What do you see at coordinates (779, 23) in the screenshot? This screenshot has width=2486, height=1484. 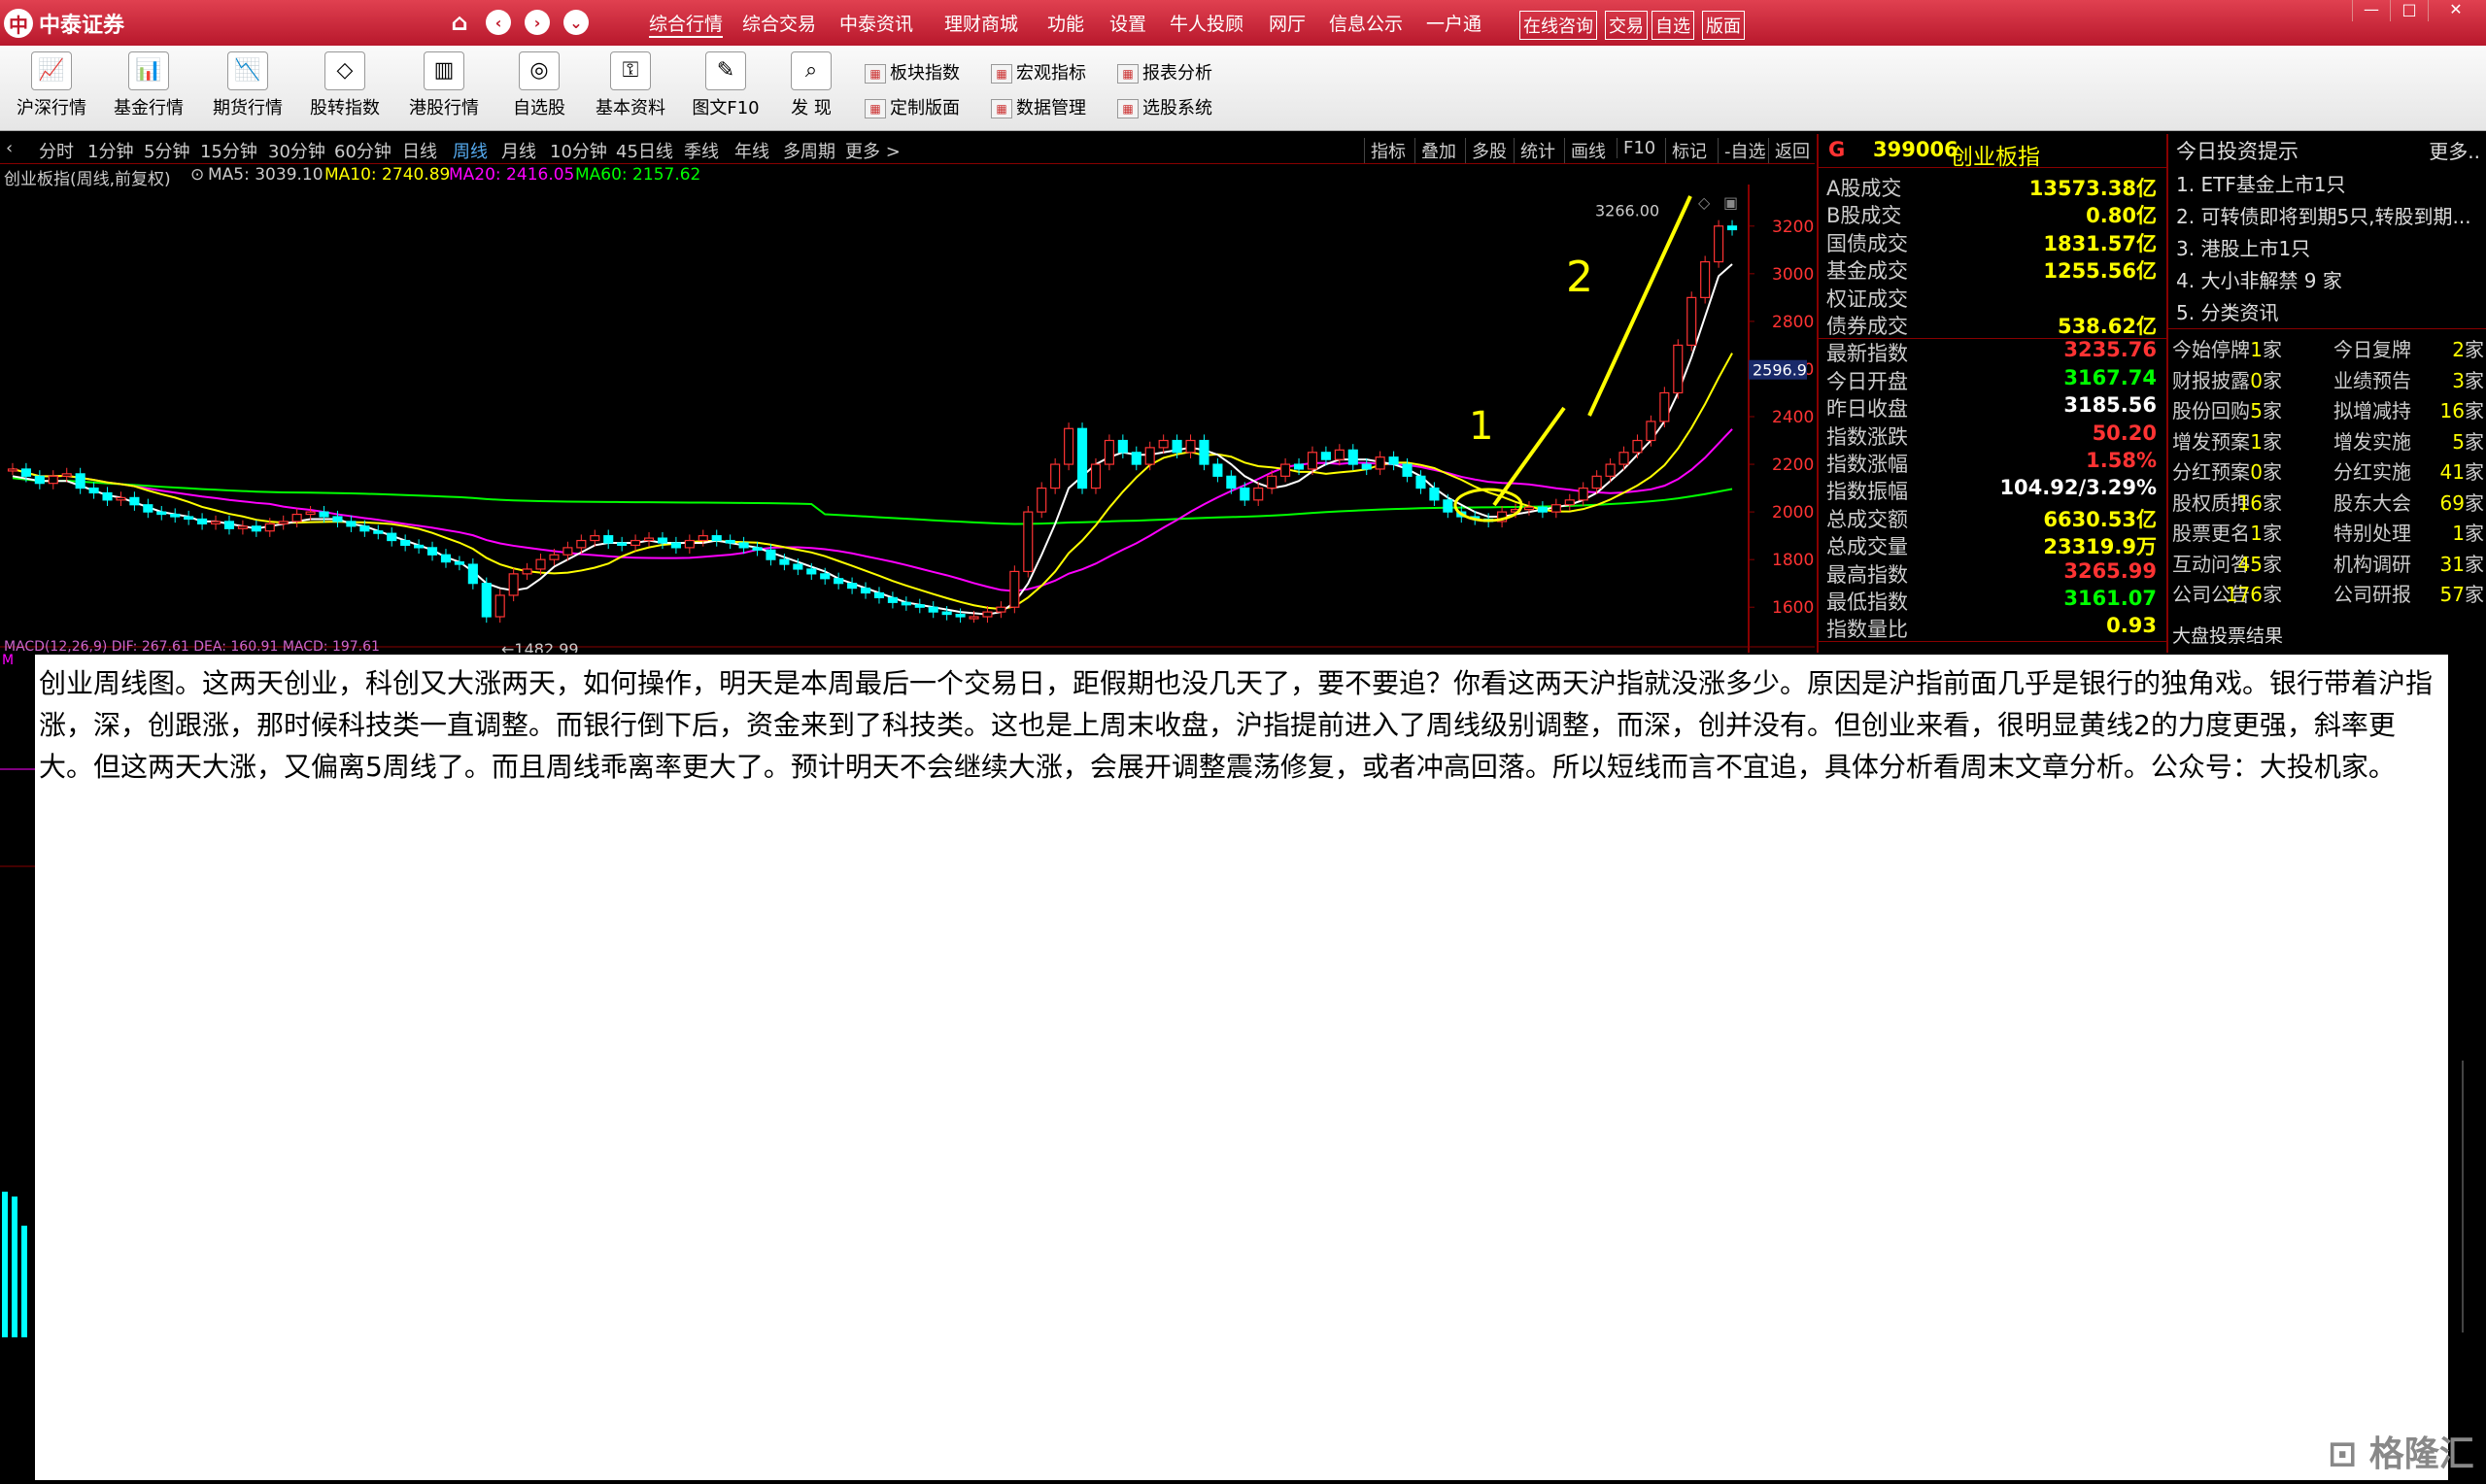 I see `menu-item: 综合交易` at bounding box center [779, 23].